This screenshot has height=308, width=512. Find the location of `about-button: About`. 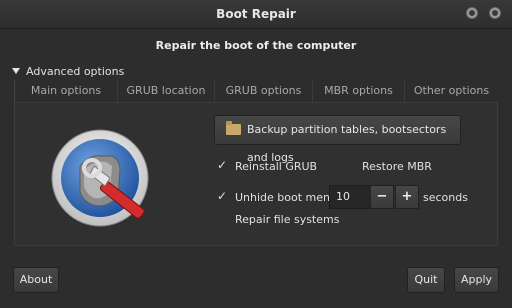

about-button: About is located at coordinates (36, 280).